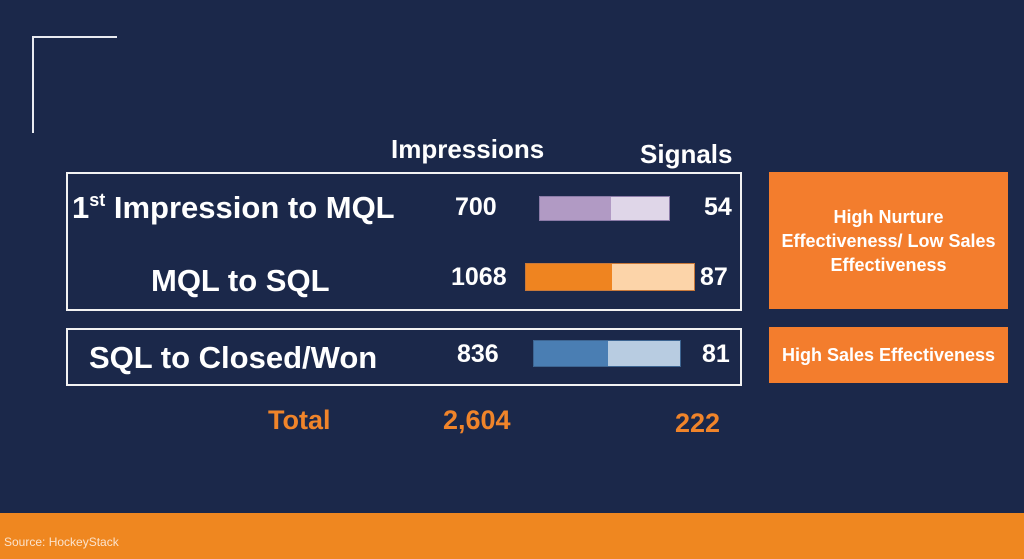  What do you see at coordinates (81, 207) in the screenshot?
I see `stage-label-number: 1` at bounding box center [81, 207].